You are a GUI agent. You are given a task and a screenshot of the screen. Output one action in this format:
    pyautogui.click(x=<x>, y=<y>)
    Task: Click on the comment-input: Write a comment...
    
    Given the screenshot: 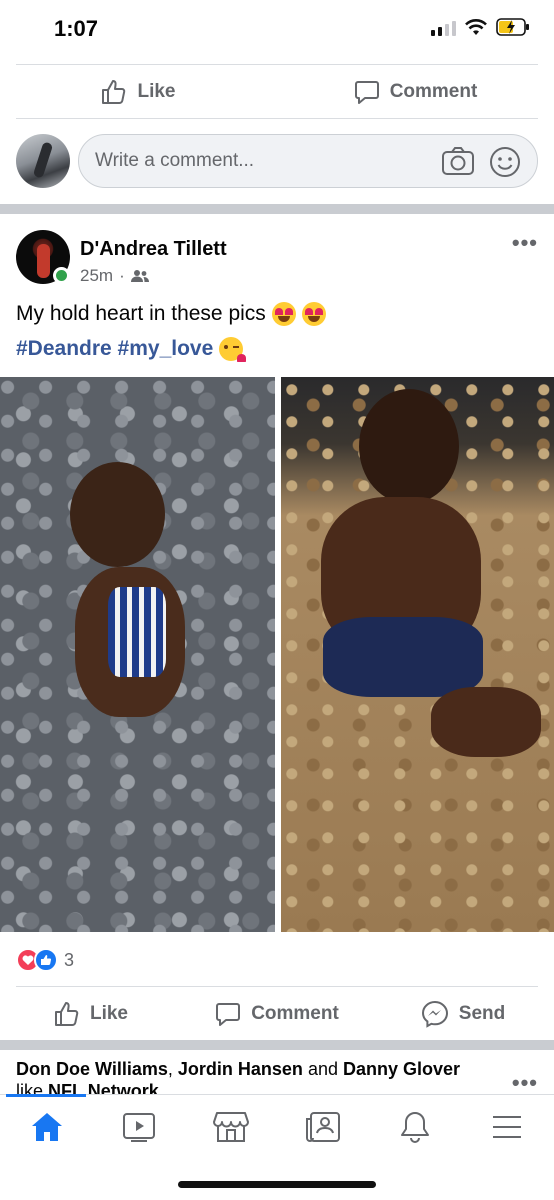 What is the action you would take?
    pyautogui.click(x=308, y=161)
    